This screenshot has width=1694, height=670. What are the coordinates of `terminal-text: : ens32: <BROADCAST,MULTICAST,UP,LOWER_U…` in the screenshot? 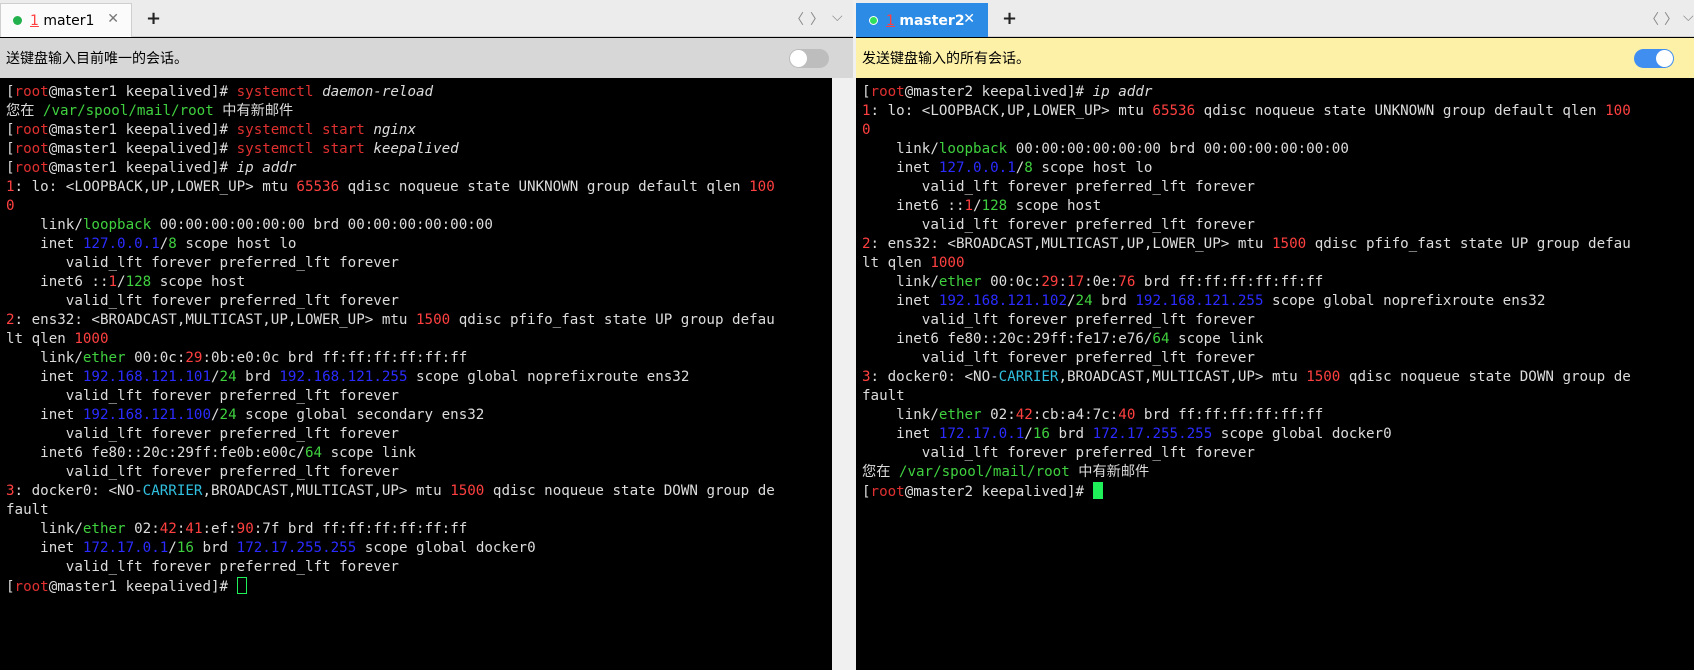 It's located at (215, 320).